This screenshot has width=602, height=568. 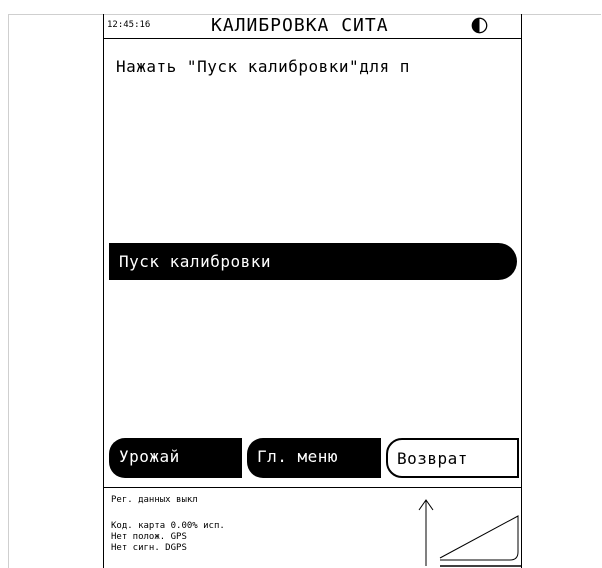 What do you see at coordinates (313, 261) in the screenshot?
I see `start-calibration-button: Пуск калибровки` at bounding box center [313, 261].